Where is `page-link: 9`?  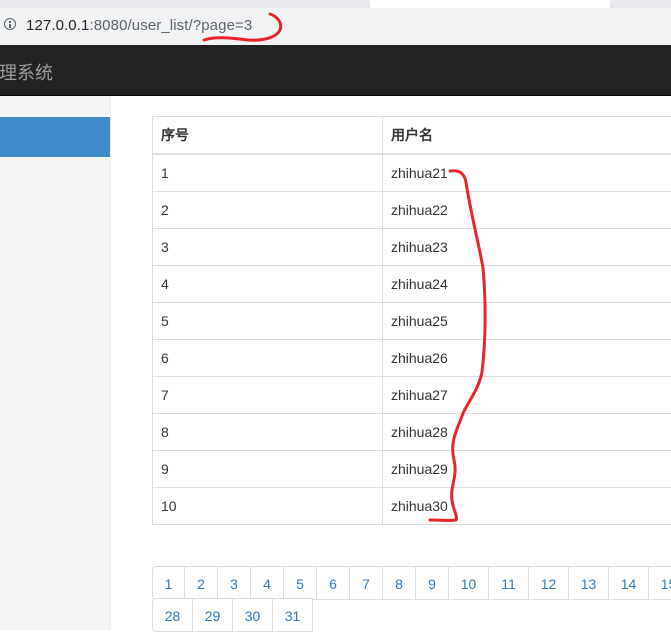 page-link: 9 is located at coordinates (432, 583).